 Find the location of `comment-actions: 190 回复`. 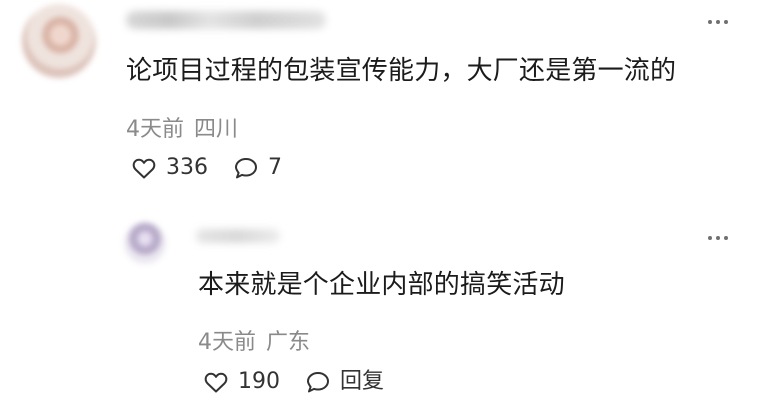

comment-actions: 190 回复 is located at coordinates (293, 382).